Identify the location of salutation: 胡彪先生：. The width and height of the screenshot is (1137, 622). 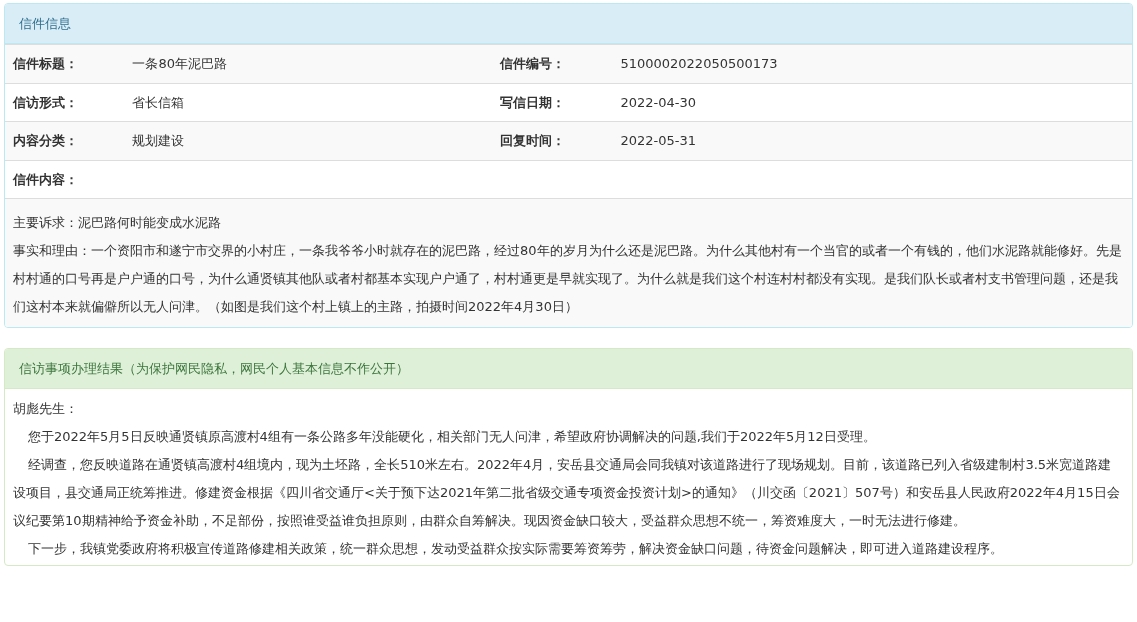
(46, 409).